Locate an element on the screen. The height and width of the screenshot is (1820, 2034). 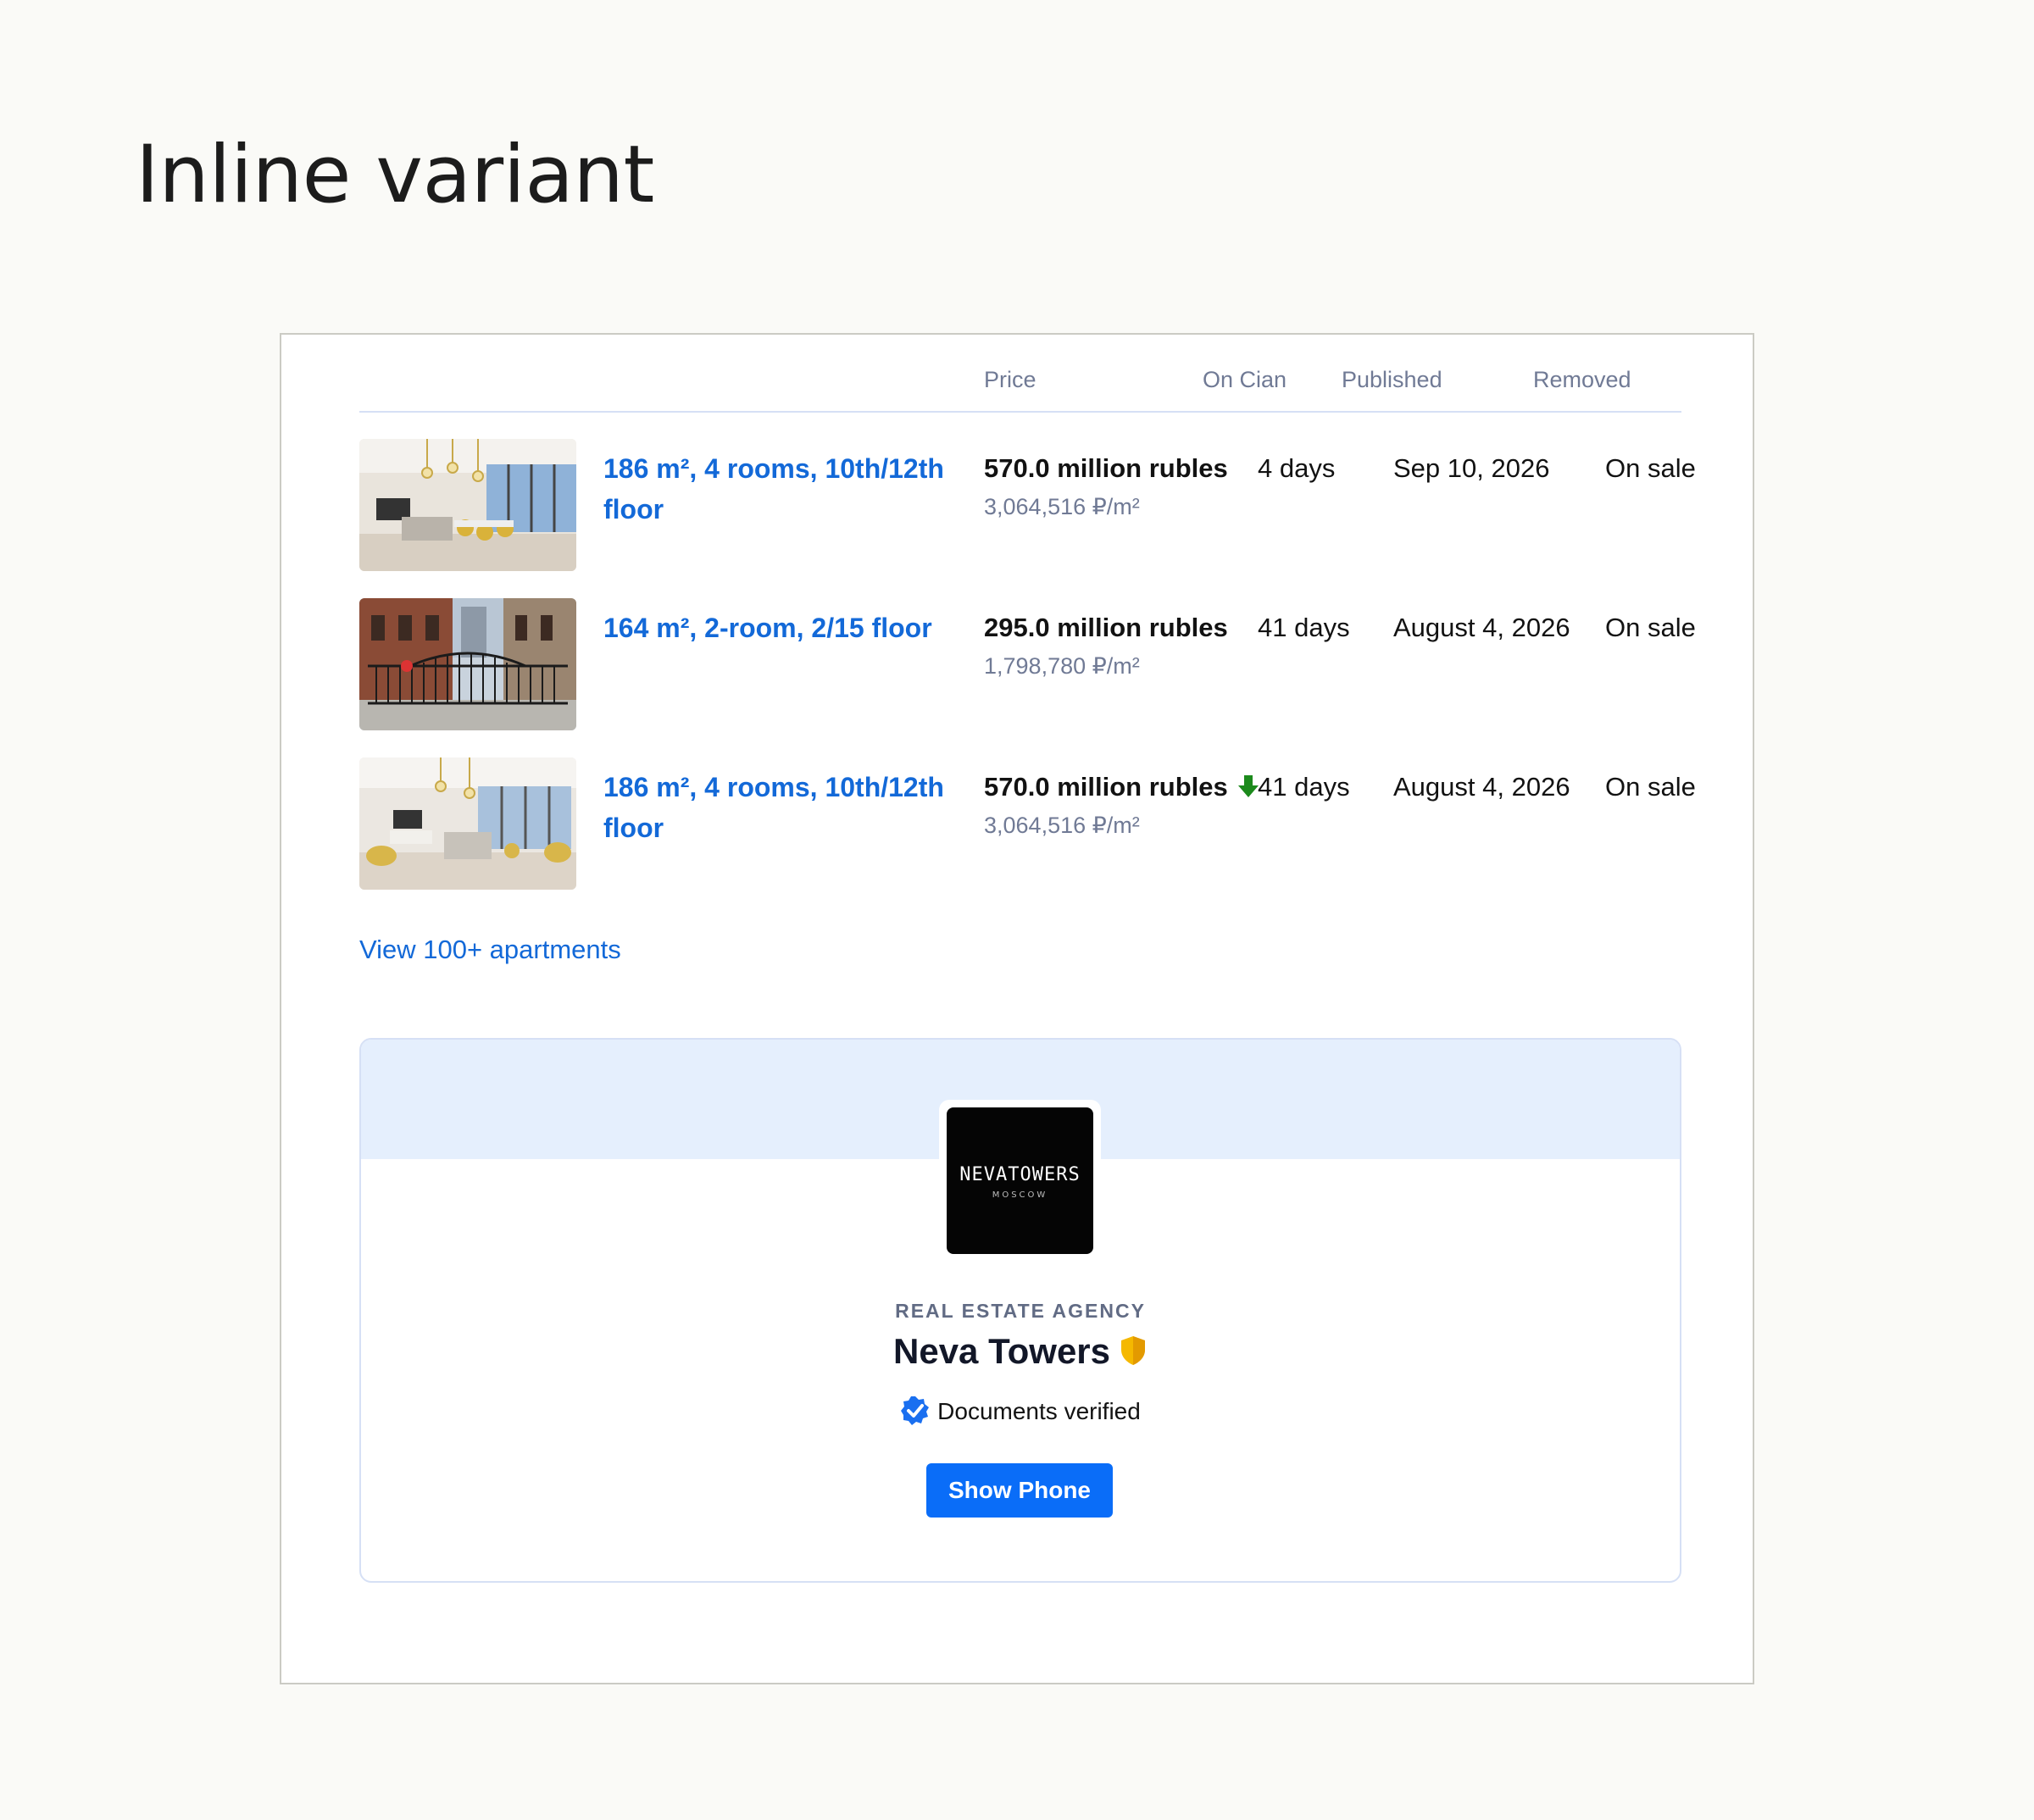
header-published: Published is located at coordinates (1392, 380).